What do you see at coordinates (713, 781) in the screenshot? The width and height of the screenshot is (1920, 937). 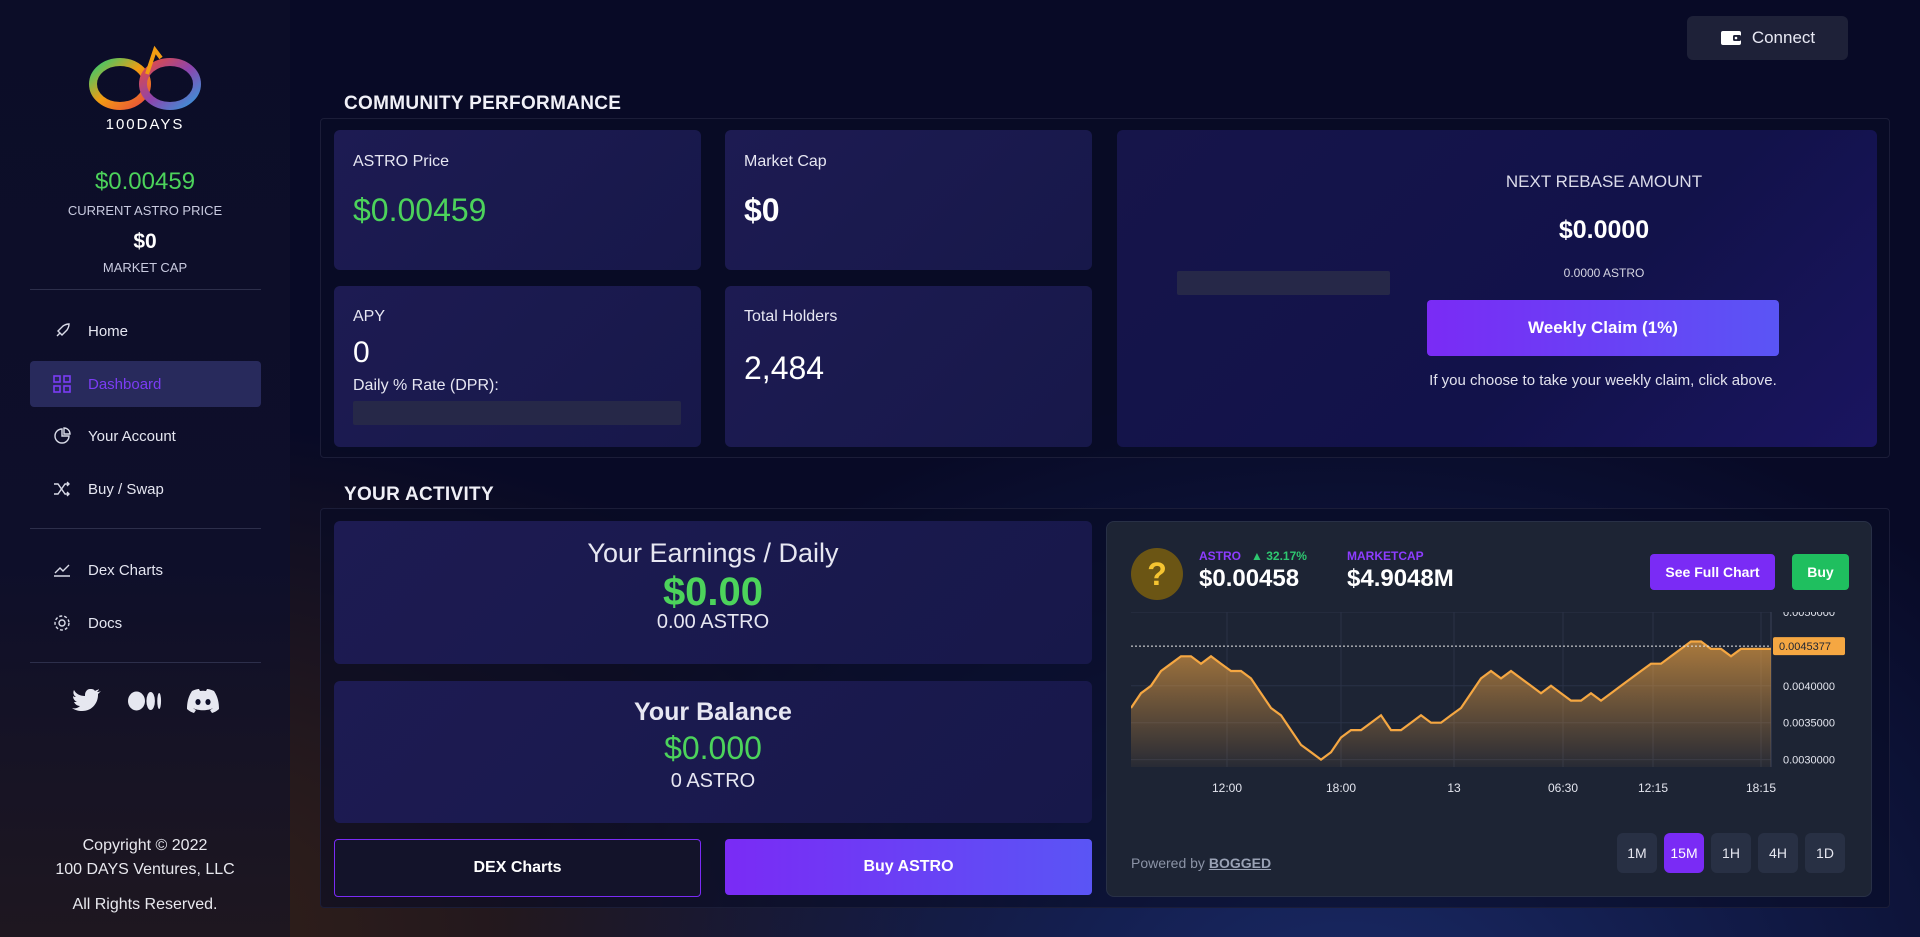 I see `balance-astro: 0 ASTRO` at bounding box center [713, 781].